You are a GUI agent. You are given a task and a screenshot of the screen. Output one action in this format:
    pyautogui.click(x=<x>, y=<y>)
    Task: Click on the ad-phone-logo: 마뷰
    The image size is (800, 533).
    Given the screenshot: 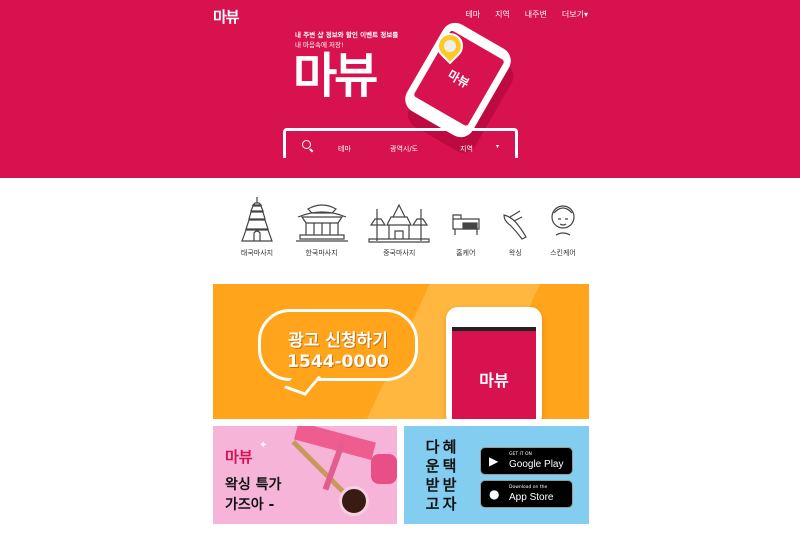 What is the action you would take?
    pyautogui.click(x=494, y=375)
    